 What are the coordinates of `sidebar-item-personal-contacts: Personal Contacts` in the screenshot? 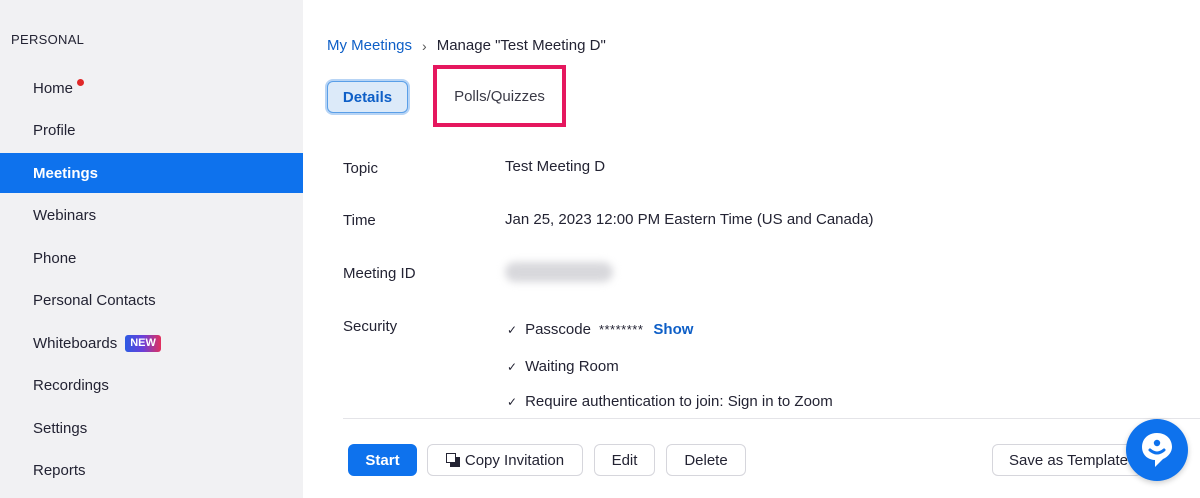 It's located at (151, 300).